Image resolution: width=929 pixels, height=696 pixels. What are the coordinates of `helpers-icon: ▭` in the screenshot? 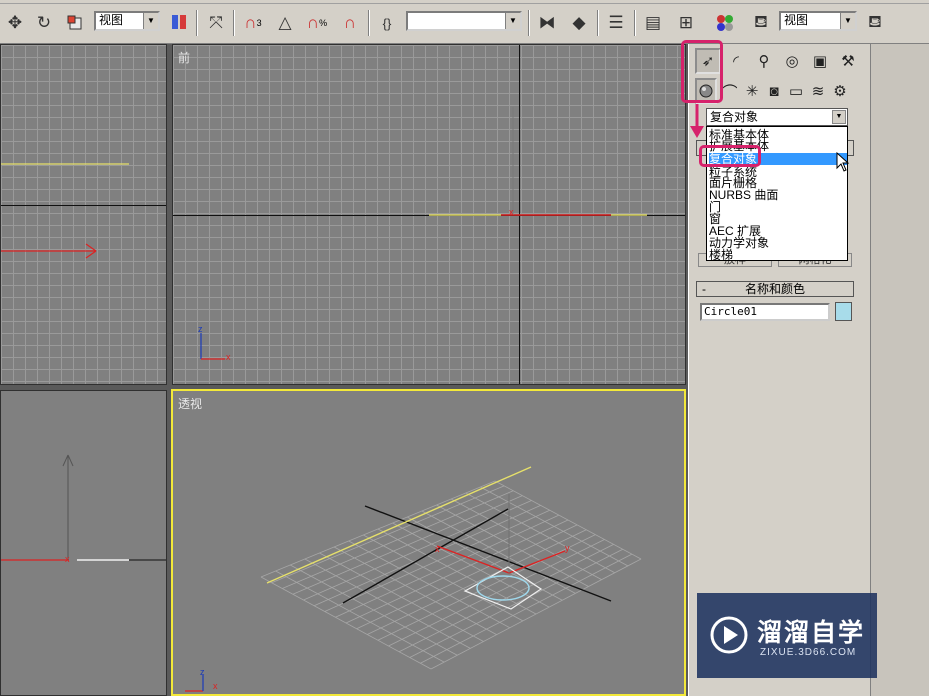 It's located at (796, 91).